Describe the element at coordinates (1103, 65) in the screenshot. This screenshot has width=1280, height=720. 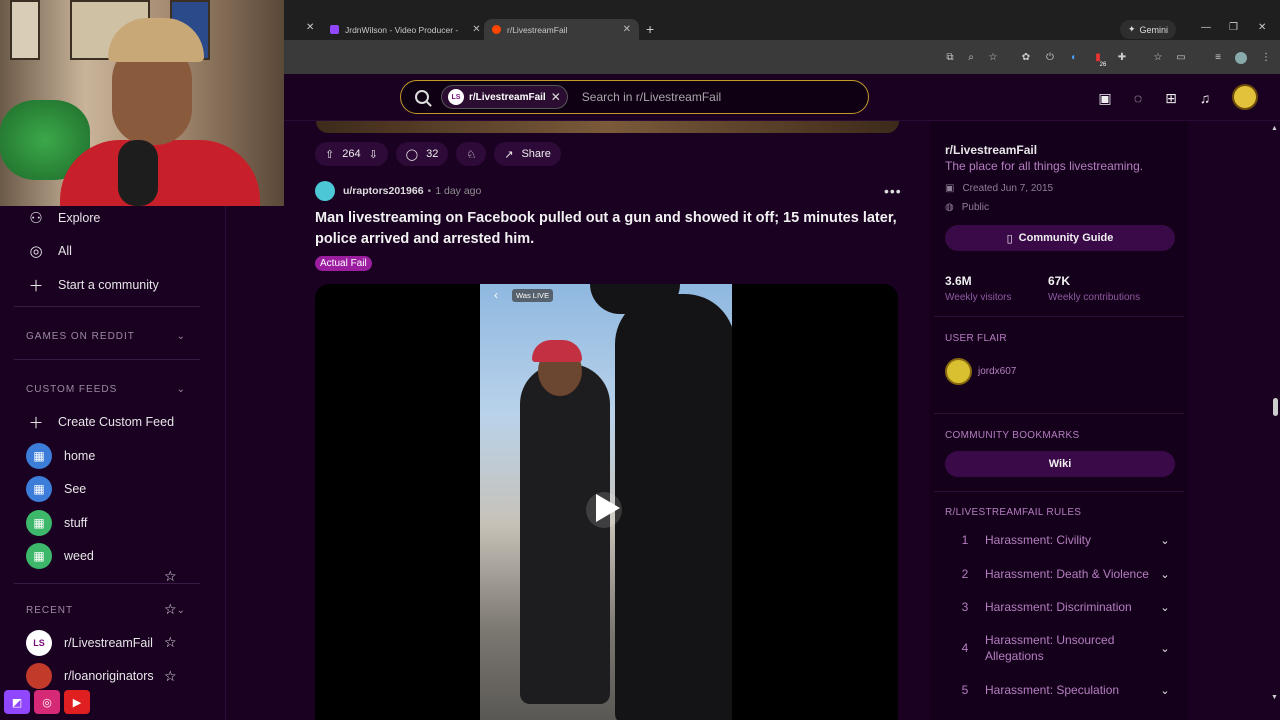
I see `extension-badge-count: 26` at that location.